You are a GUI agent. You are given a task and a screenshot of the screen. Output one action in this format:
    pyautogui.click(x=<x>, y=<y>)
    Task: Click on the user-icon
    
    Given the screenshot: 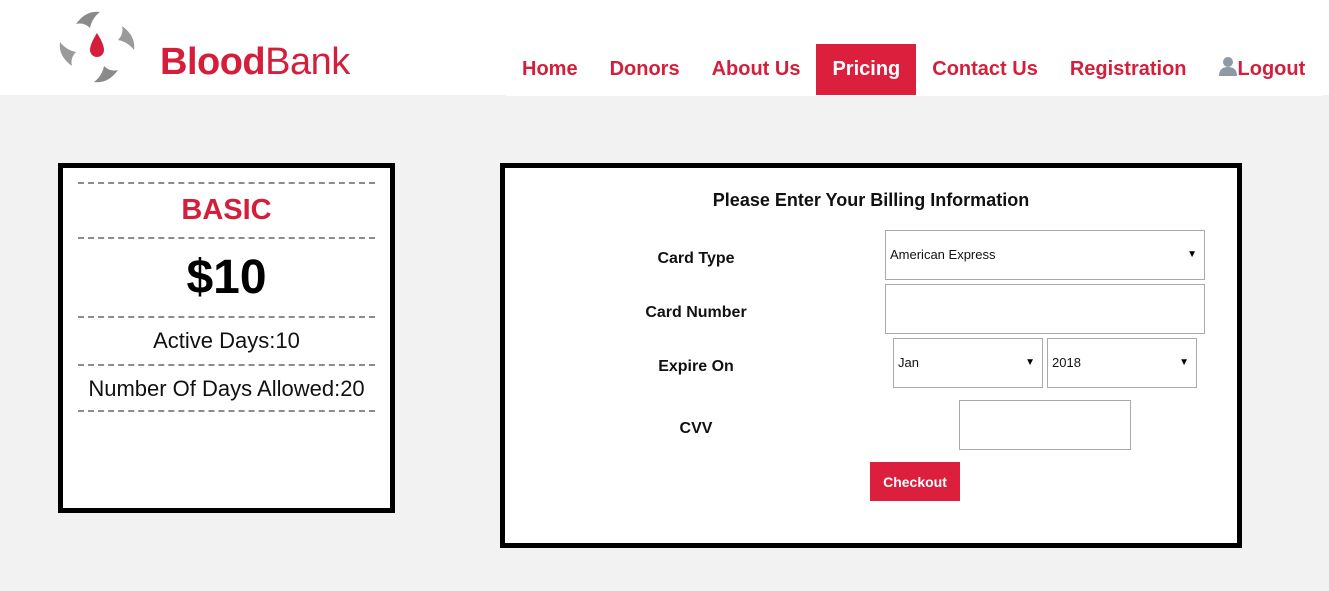 What is the action you would take?
    pyautogui.click(x=1227, y=66)
    